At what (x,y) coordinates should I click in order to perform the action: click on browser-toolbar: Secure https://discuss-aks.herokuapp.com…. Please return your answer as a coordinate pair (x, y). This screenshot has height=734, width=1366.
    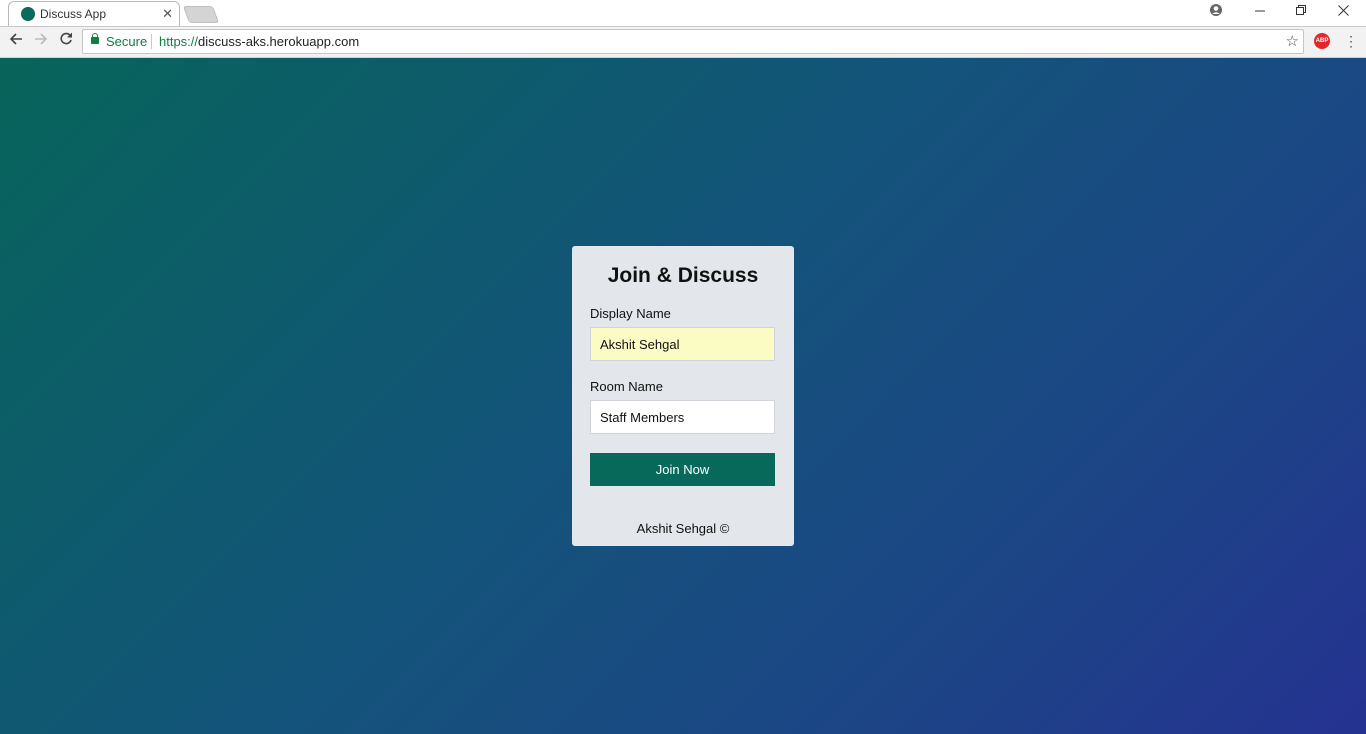
    Looking at the image, I should click on (683, 42).